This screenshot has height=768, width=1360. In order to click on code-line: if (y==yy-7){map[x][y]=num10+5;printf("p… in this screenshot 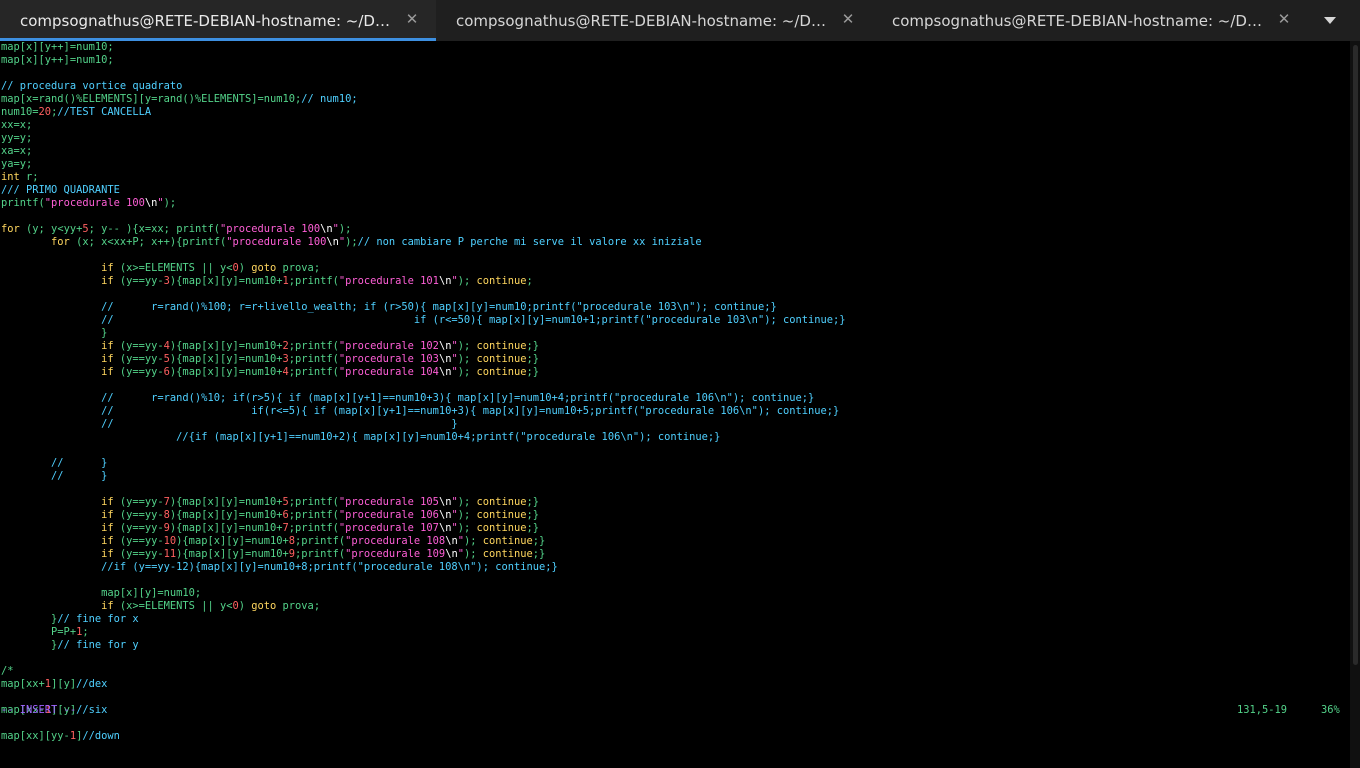, I will do `click(320, 502)`.